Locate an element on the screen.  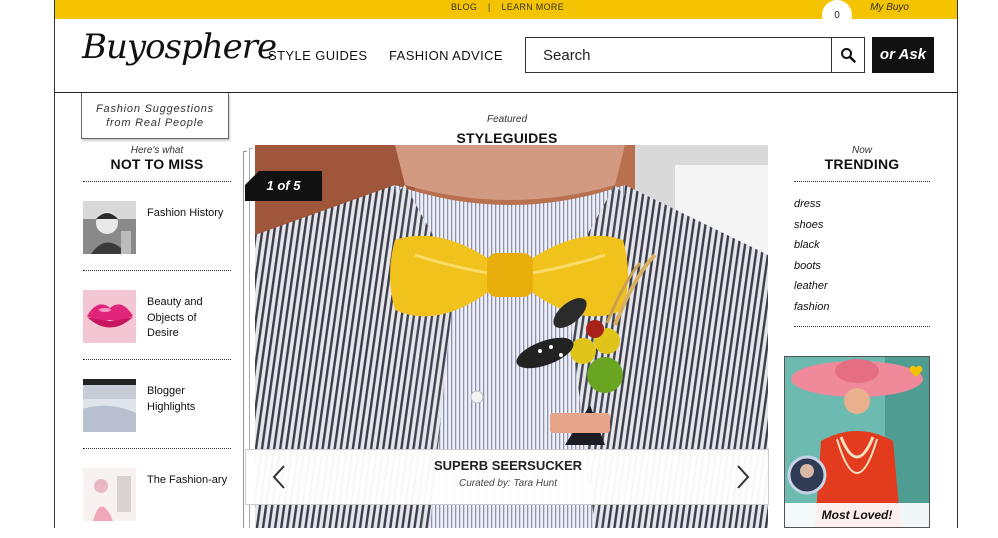
trending-tag: fashion is located at coordinates (862, 311).